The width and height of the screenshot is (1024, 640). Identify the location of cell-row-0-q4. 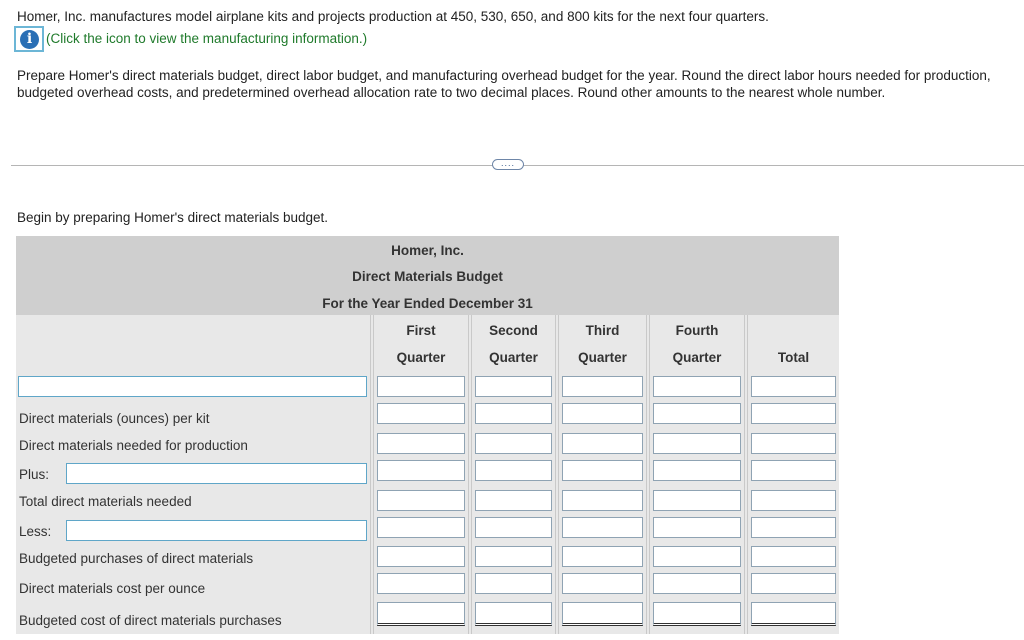
(697, 386).